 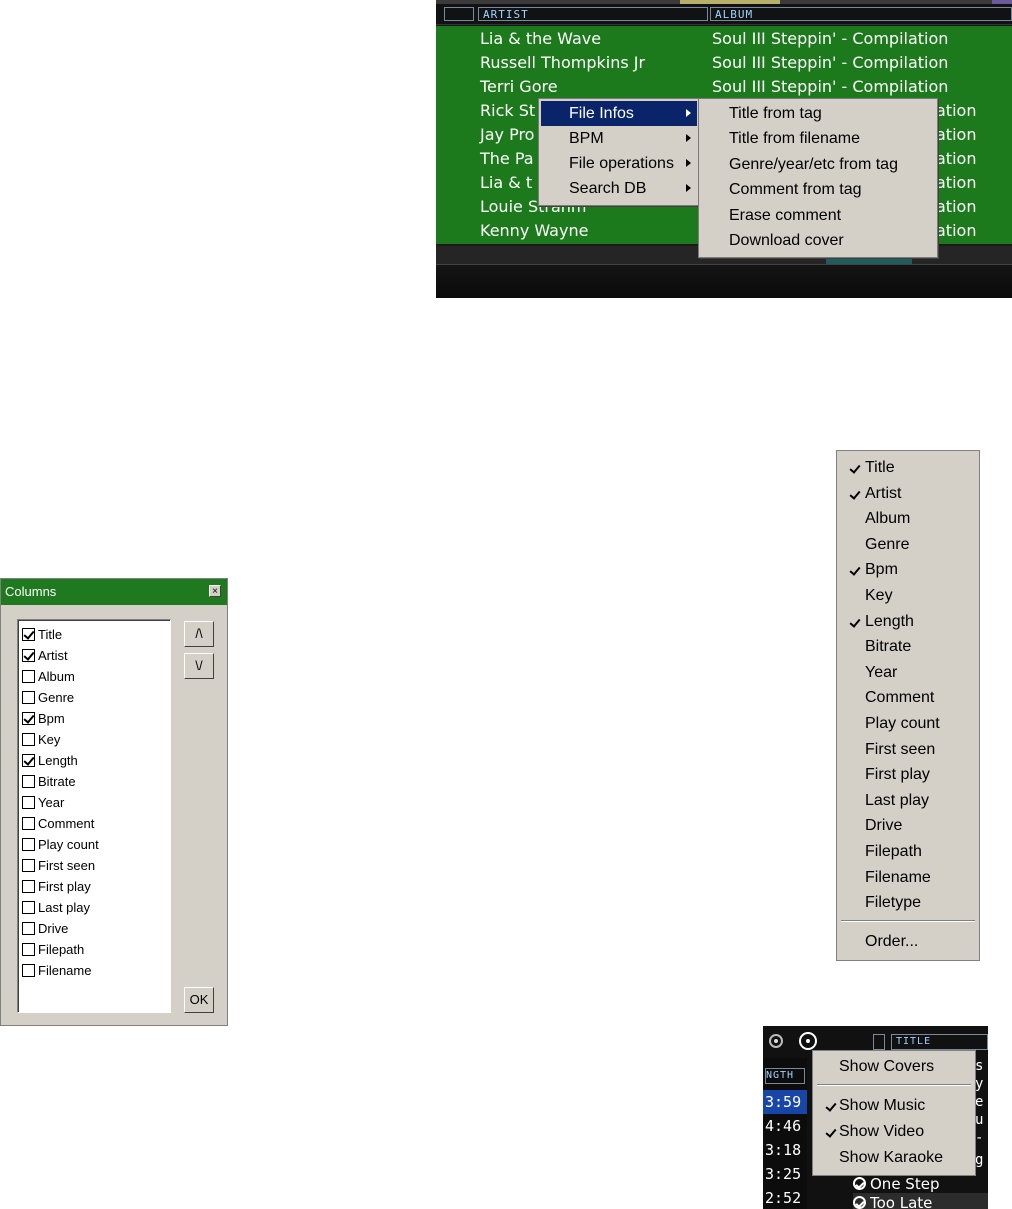 I want to click on column-checkbox-item: Year, so click(x=43, y=802).